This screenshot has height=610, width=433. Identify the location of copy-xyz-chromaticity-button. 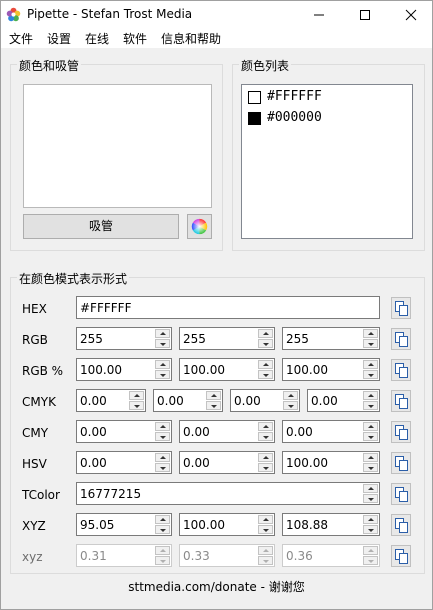
(401, 556).